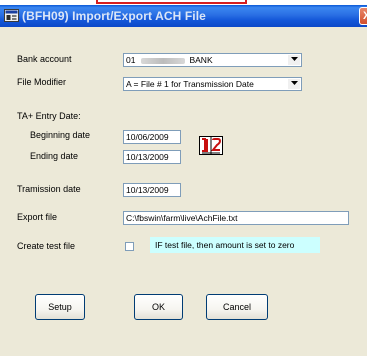 This screenshot has width=367, height=356. Describe the element at coordinates (183, 350) in the screenshot. I see `dialog-bottom-edge` at that location.